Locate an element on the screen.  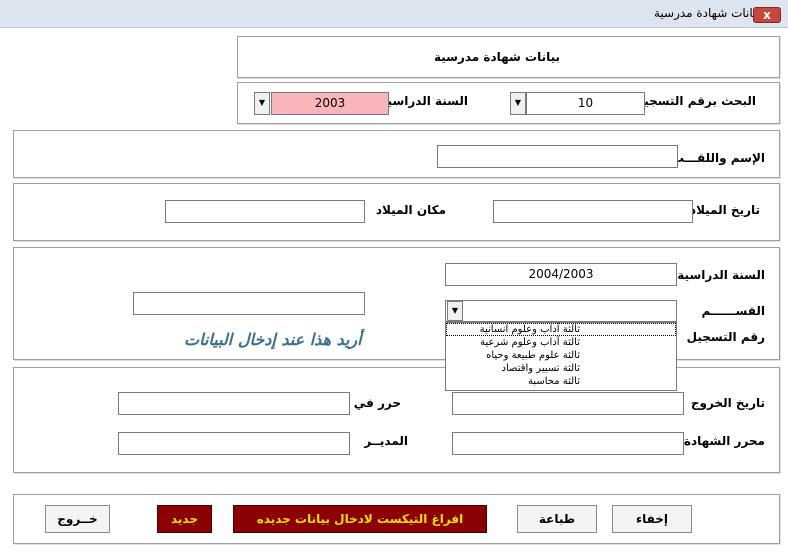
instruction-note: أريد هذا عند إدخال البيانات is located at coordinates (273, 339).